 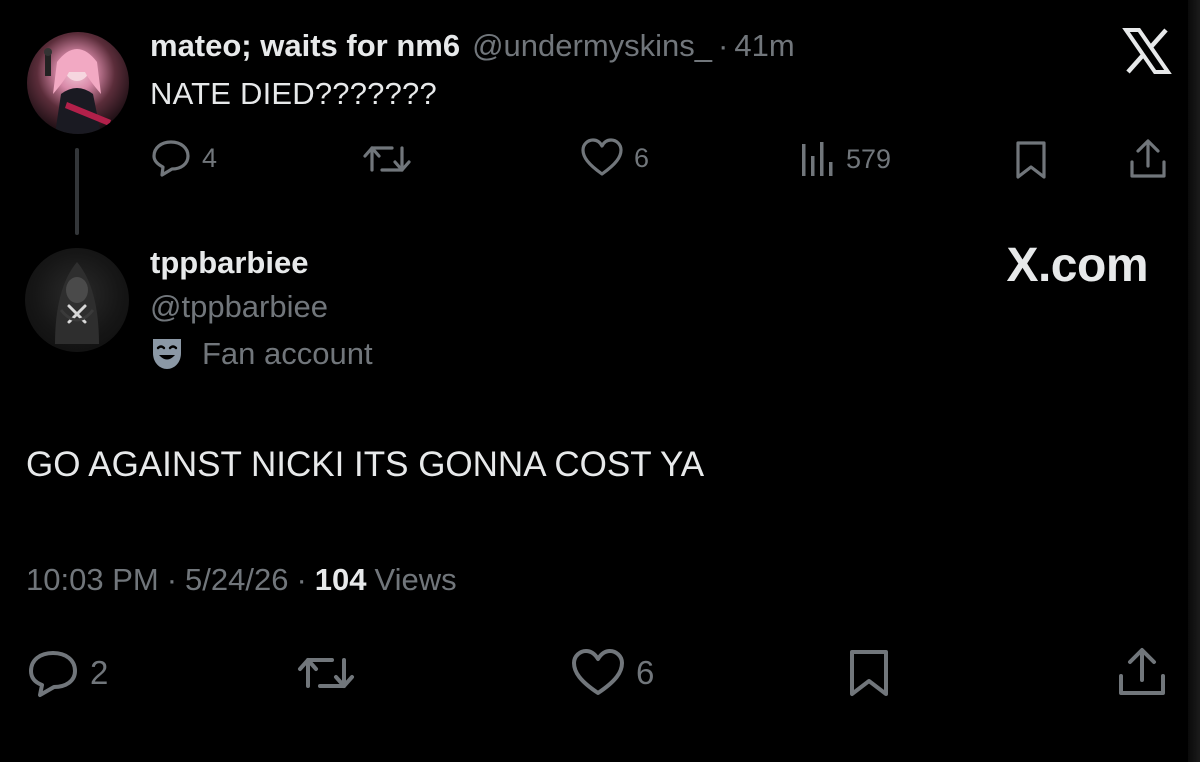 I want to click on parent-reply-button: 4, so click(x=183, y=158).